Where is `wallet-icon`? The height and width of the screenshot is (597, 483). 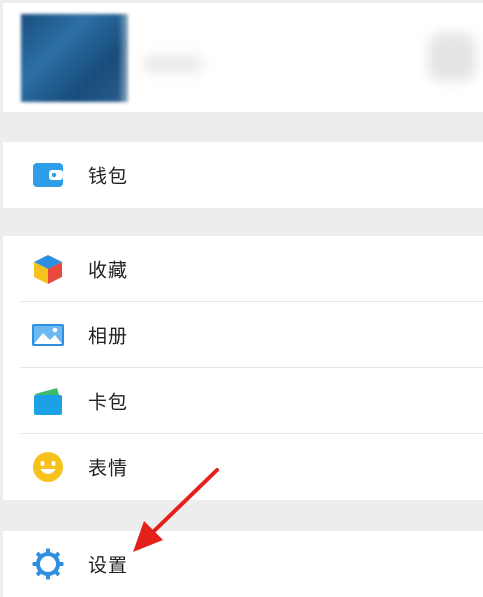
wallet-icon is located at coordinates (48, 175).